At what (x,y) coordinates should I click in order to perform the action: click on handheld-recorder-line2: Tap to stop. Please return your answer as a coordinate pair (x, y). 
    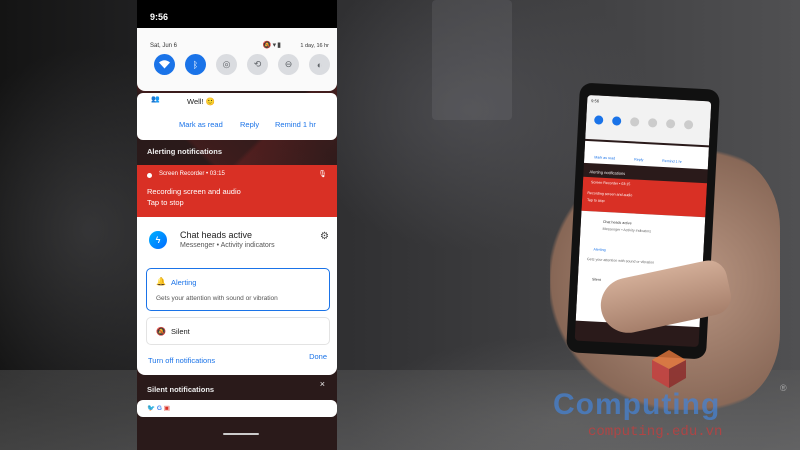
    Looking at the image, I should click on (595, 200).